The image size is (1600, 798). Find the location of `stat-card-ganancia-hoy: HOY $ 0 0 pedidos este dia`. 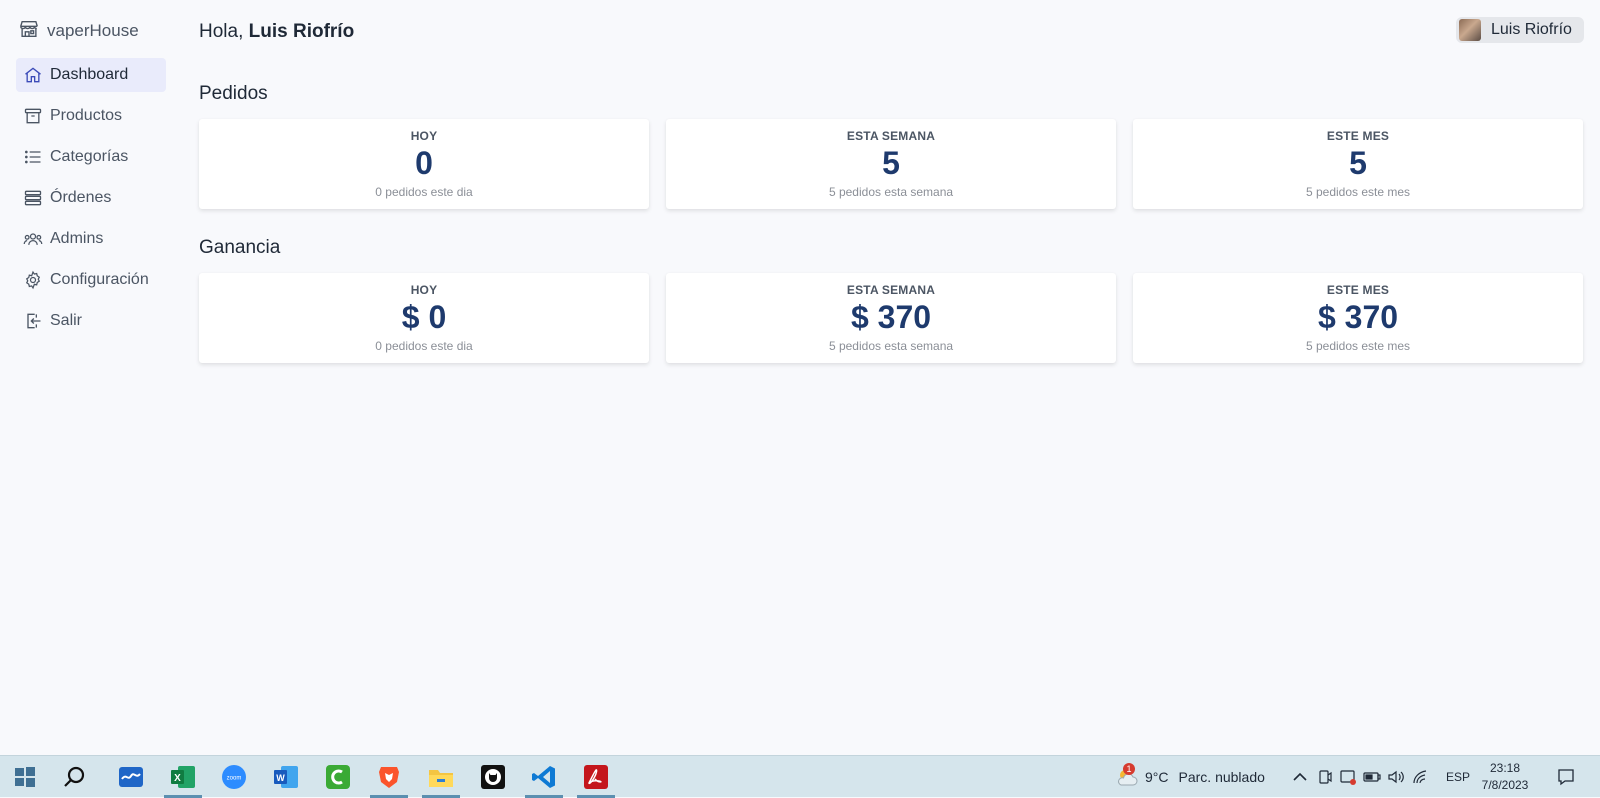

stat-card-ganancia-hoy: HOY $ 0 0 pedidos este dia is located at coordinates (424, 318).